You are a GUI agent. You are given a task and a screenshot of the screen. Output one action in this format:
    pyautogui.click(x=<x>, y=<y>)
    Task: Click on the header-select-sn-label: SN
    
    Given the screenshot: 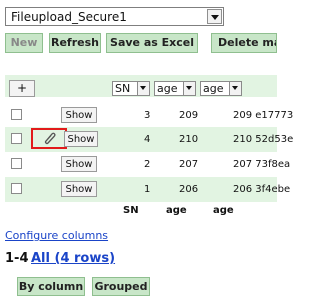 What is the action you would take?
    pyautogui.click(x=123, y=88)
    